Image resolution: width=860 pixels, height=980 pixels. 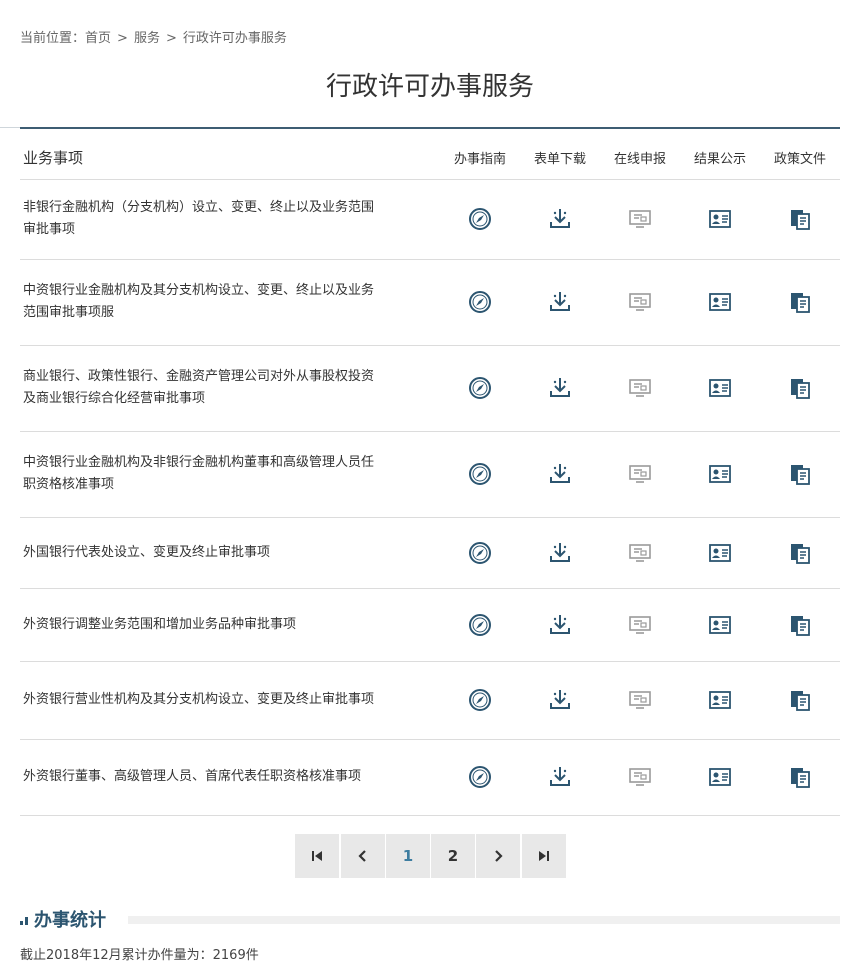 What do you see at coordinates (70, 920) in the screenshot?
I see `stats-title: 办事统计` at bounding box center [70, 920].